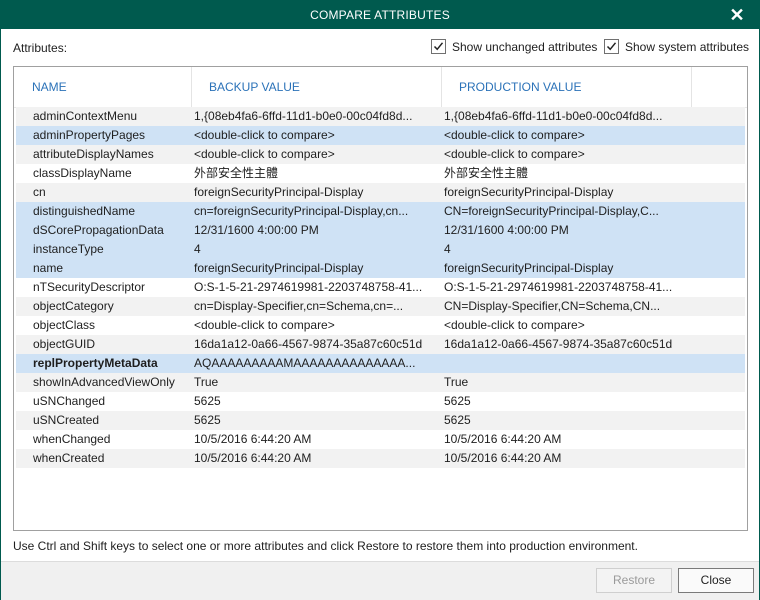 This screenshot has width=760, height=600. I want to click on attribute-name-cell: nTSecurityDescriptor, so click(89, 287).